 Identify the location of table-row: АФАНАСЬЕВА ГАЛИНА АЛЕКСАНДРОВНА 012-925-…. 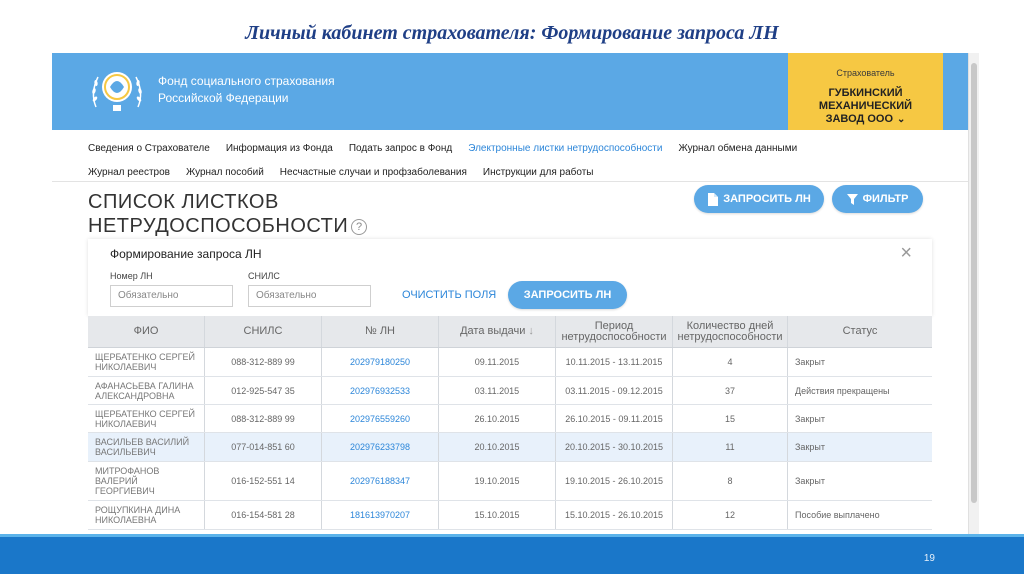
(510, 391).